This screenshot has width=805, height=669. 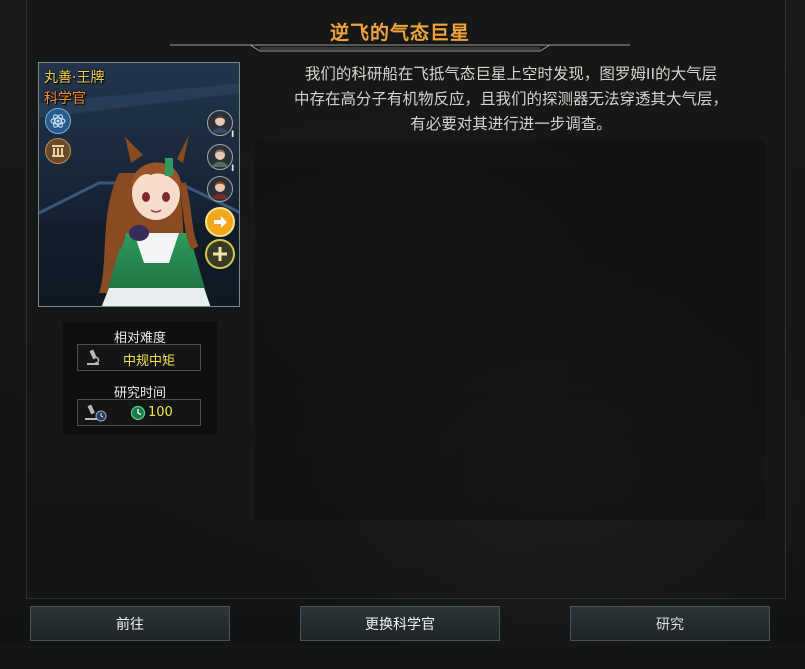 I want to click on difficulty-box: 中规中矩, so click(x=139, y=357).